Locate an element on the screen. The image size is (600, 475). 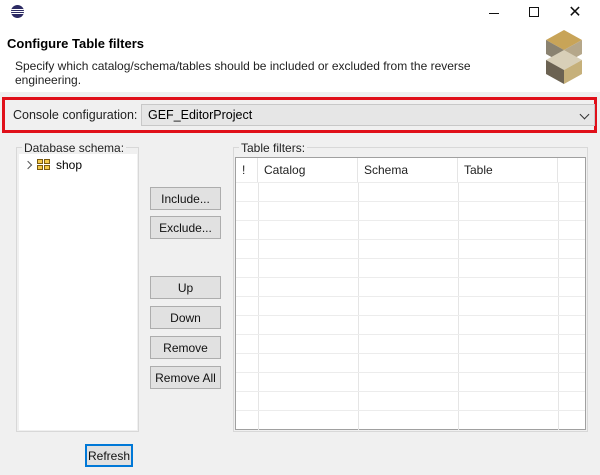
tree-item-shop: shop is located at coordinates (52, 165).